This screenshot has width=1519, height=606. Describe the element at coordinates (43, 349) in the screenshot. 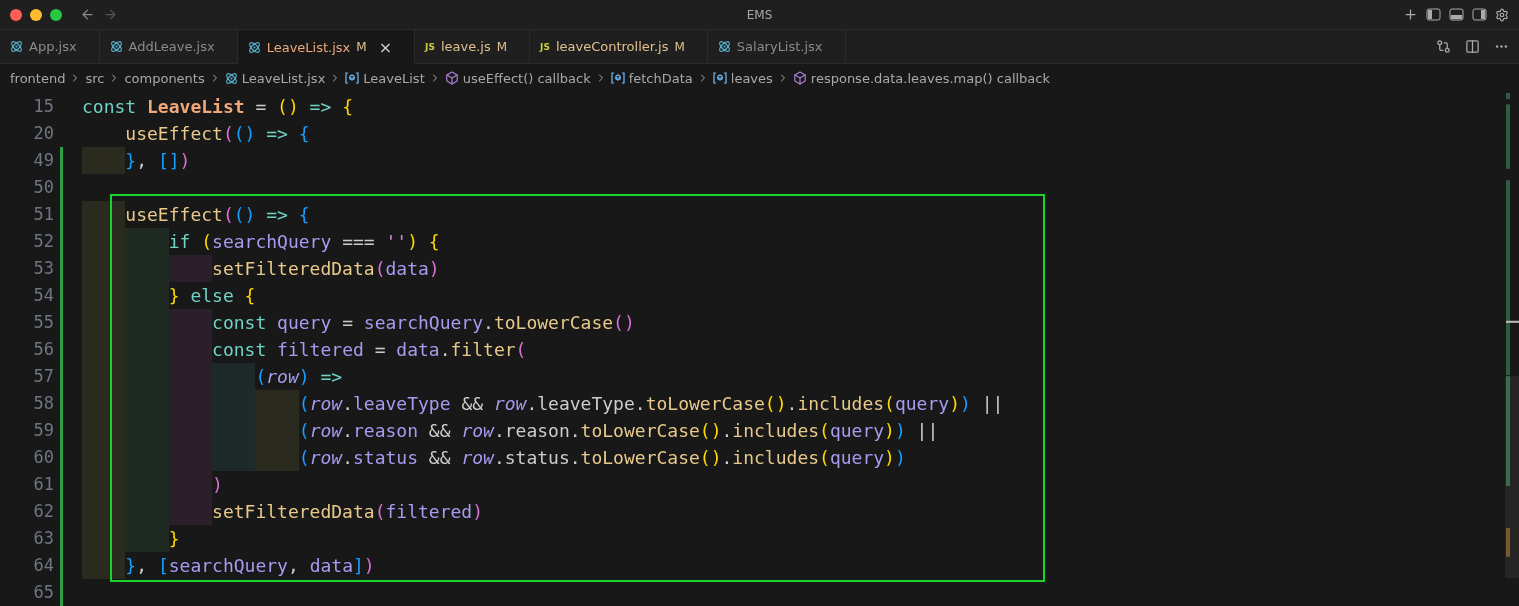

I see `line-number: 56` at that location.